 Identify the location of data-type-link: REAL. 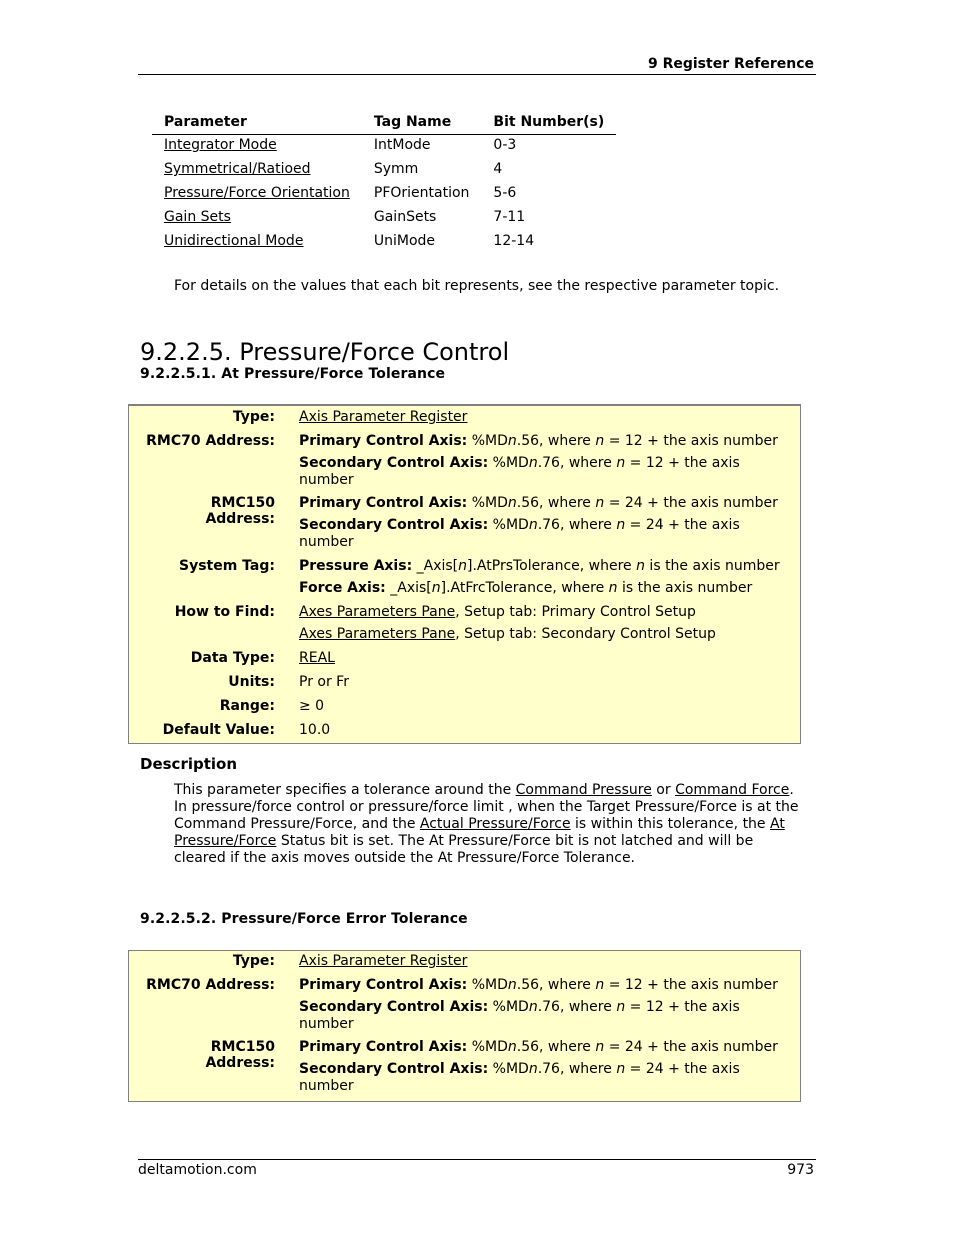
(317, 658).